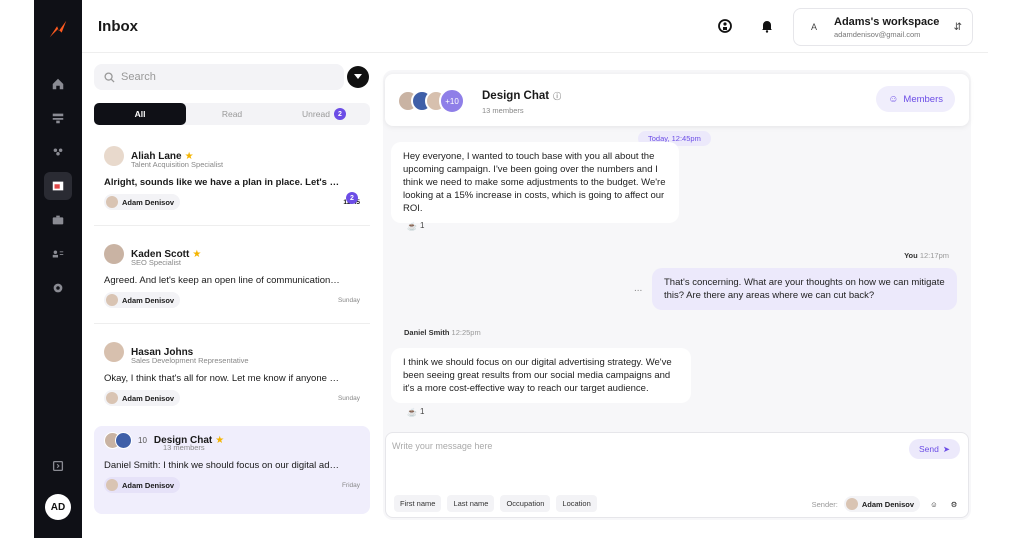 Image resolution: width=1024 pixels, height=538 pixels. What do you see at coordinates (58, 254) in the screenshot?
I see `nav-contacts-icon` at bounding box center [58, 254].